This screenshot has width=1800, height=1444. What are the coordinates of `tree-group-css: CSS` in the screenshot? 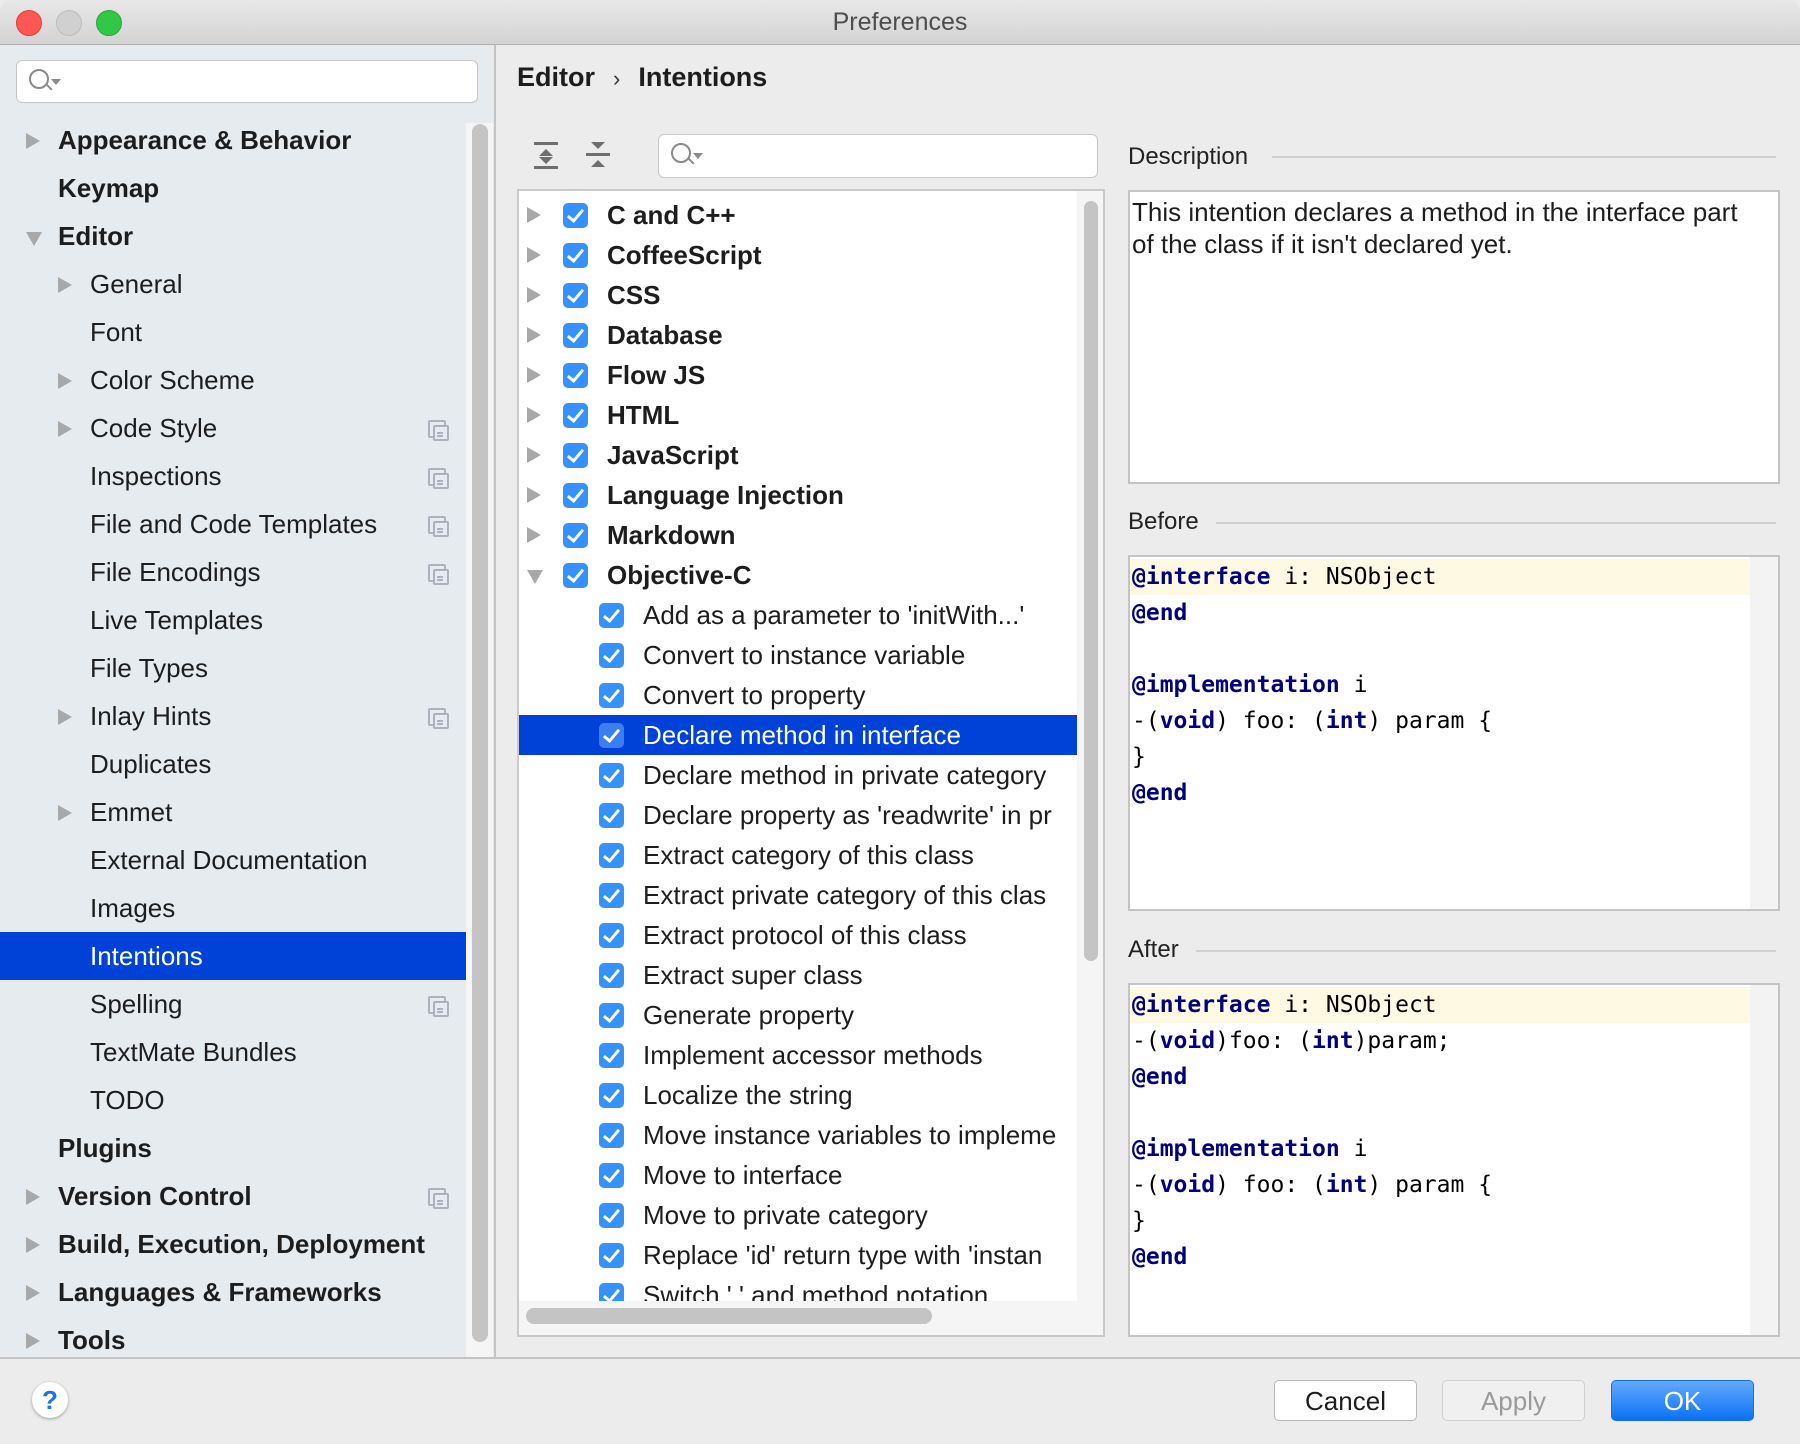 It's located at (798, 295).